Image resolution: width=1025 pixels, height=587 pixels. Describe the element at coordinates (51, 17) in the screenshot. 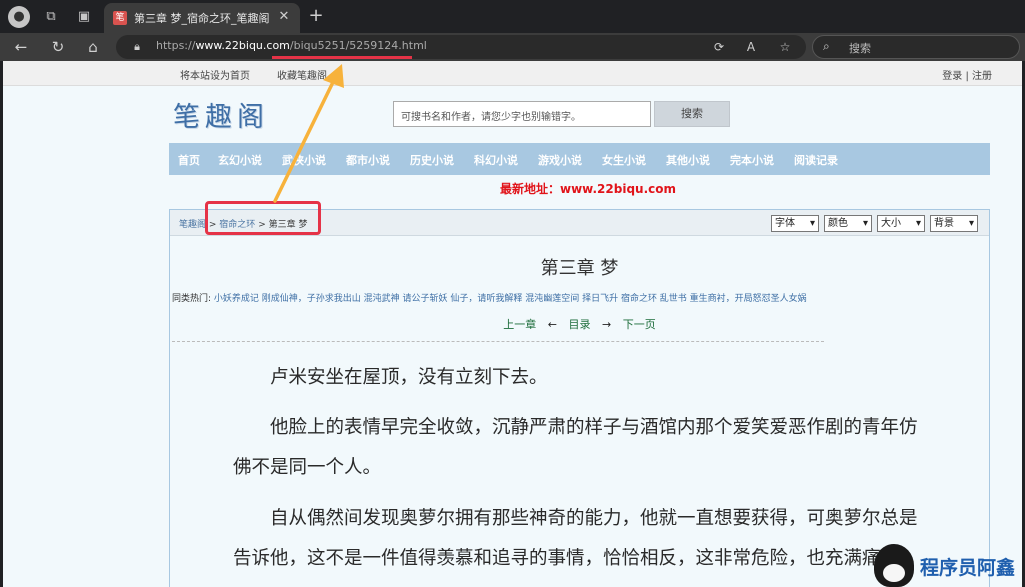

I see `workspaces-icon: ⧉` at that location.